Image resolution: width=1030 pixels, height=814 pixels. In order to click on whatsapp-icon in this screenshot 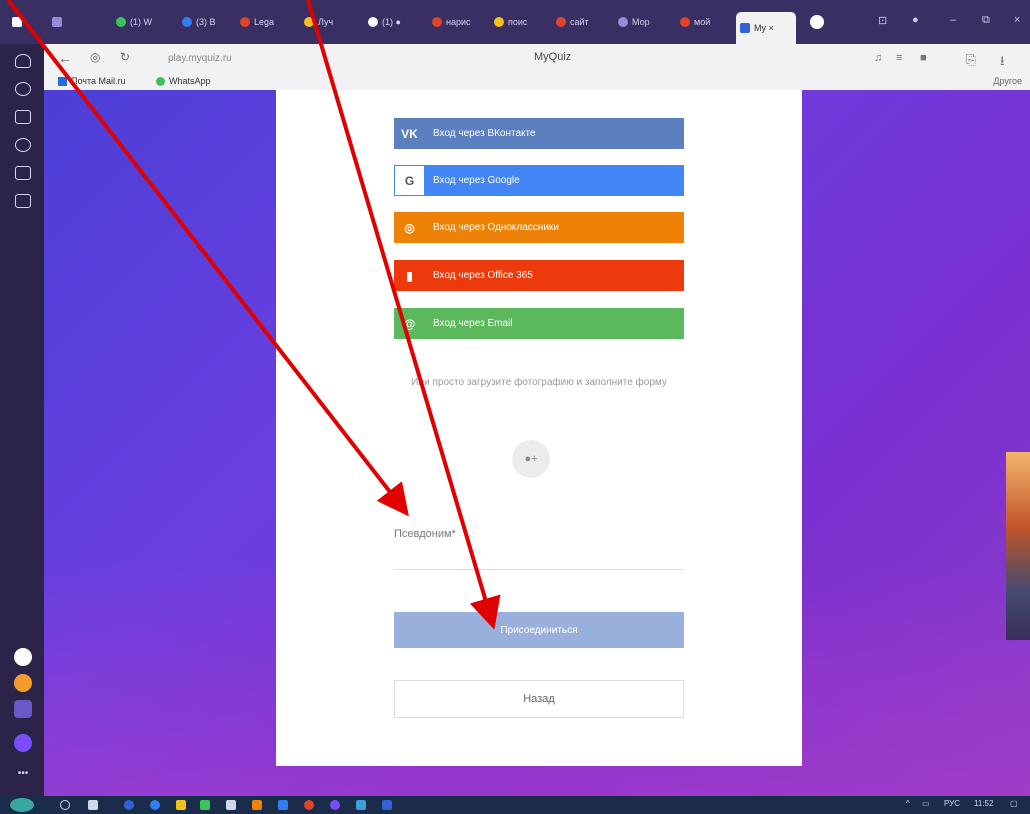, I will do `click(160, 81)`.